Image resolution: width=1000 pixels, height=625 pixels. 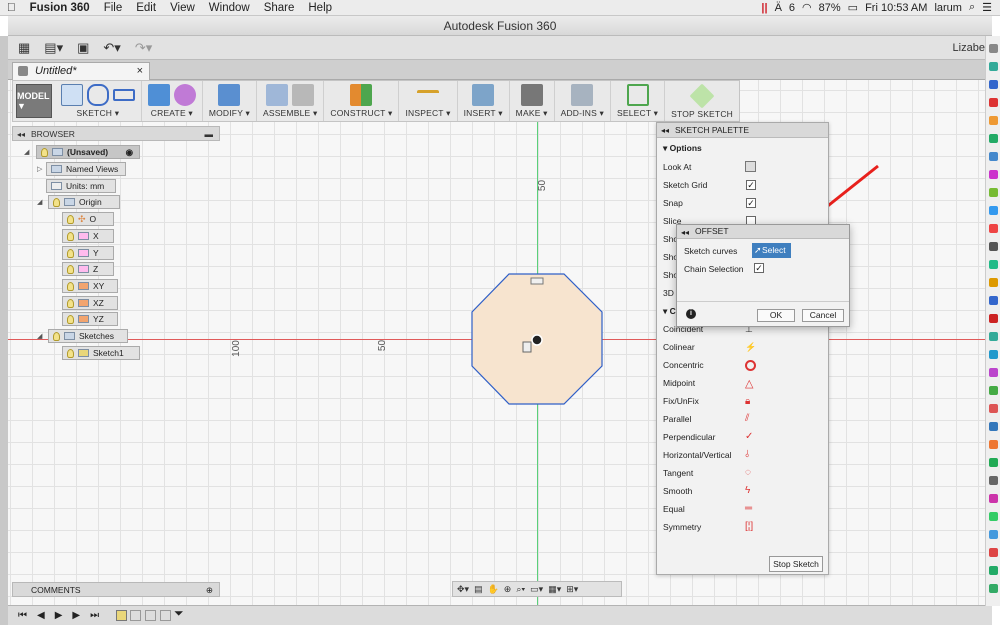 What do you see at coordinates (572, 589) in the screenshot?
I see `viewports-icon: ⊞▾` at bounding box center [572, 589].